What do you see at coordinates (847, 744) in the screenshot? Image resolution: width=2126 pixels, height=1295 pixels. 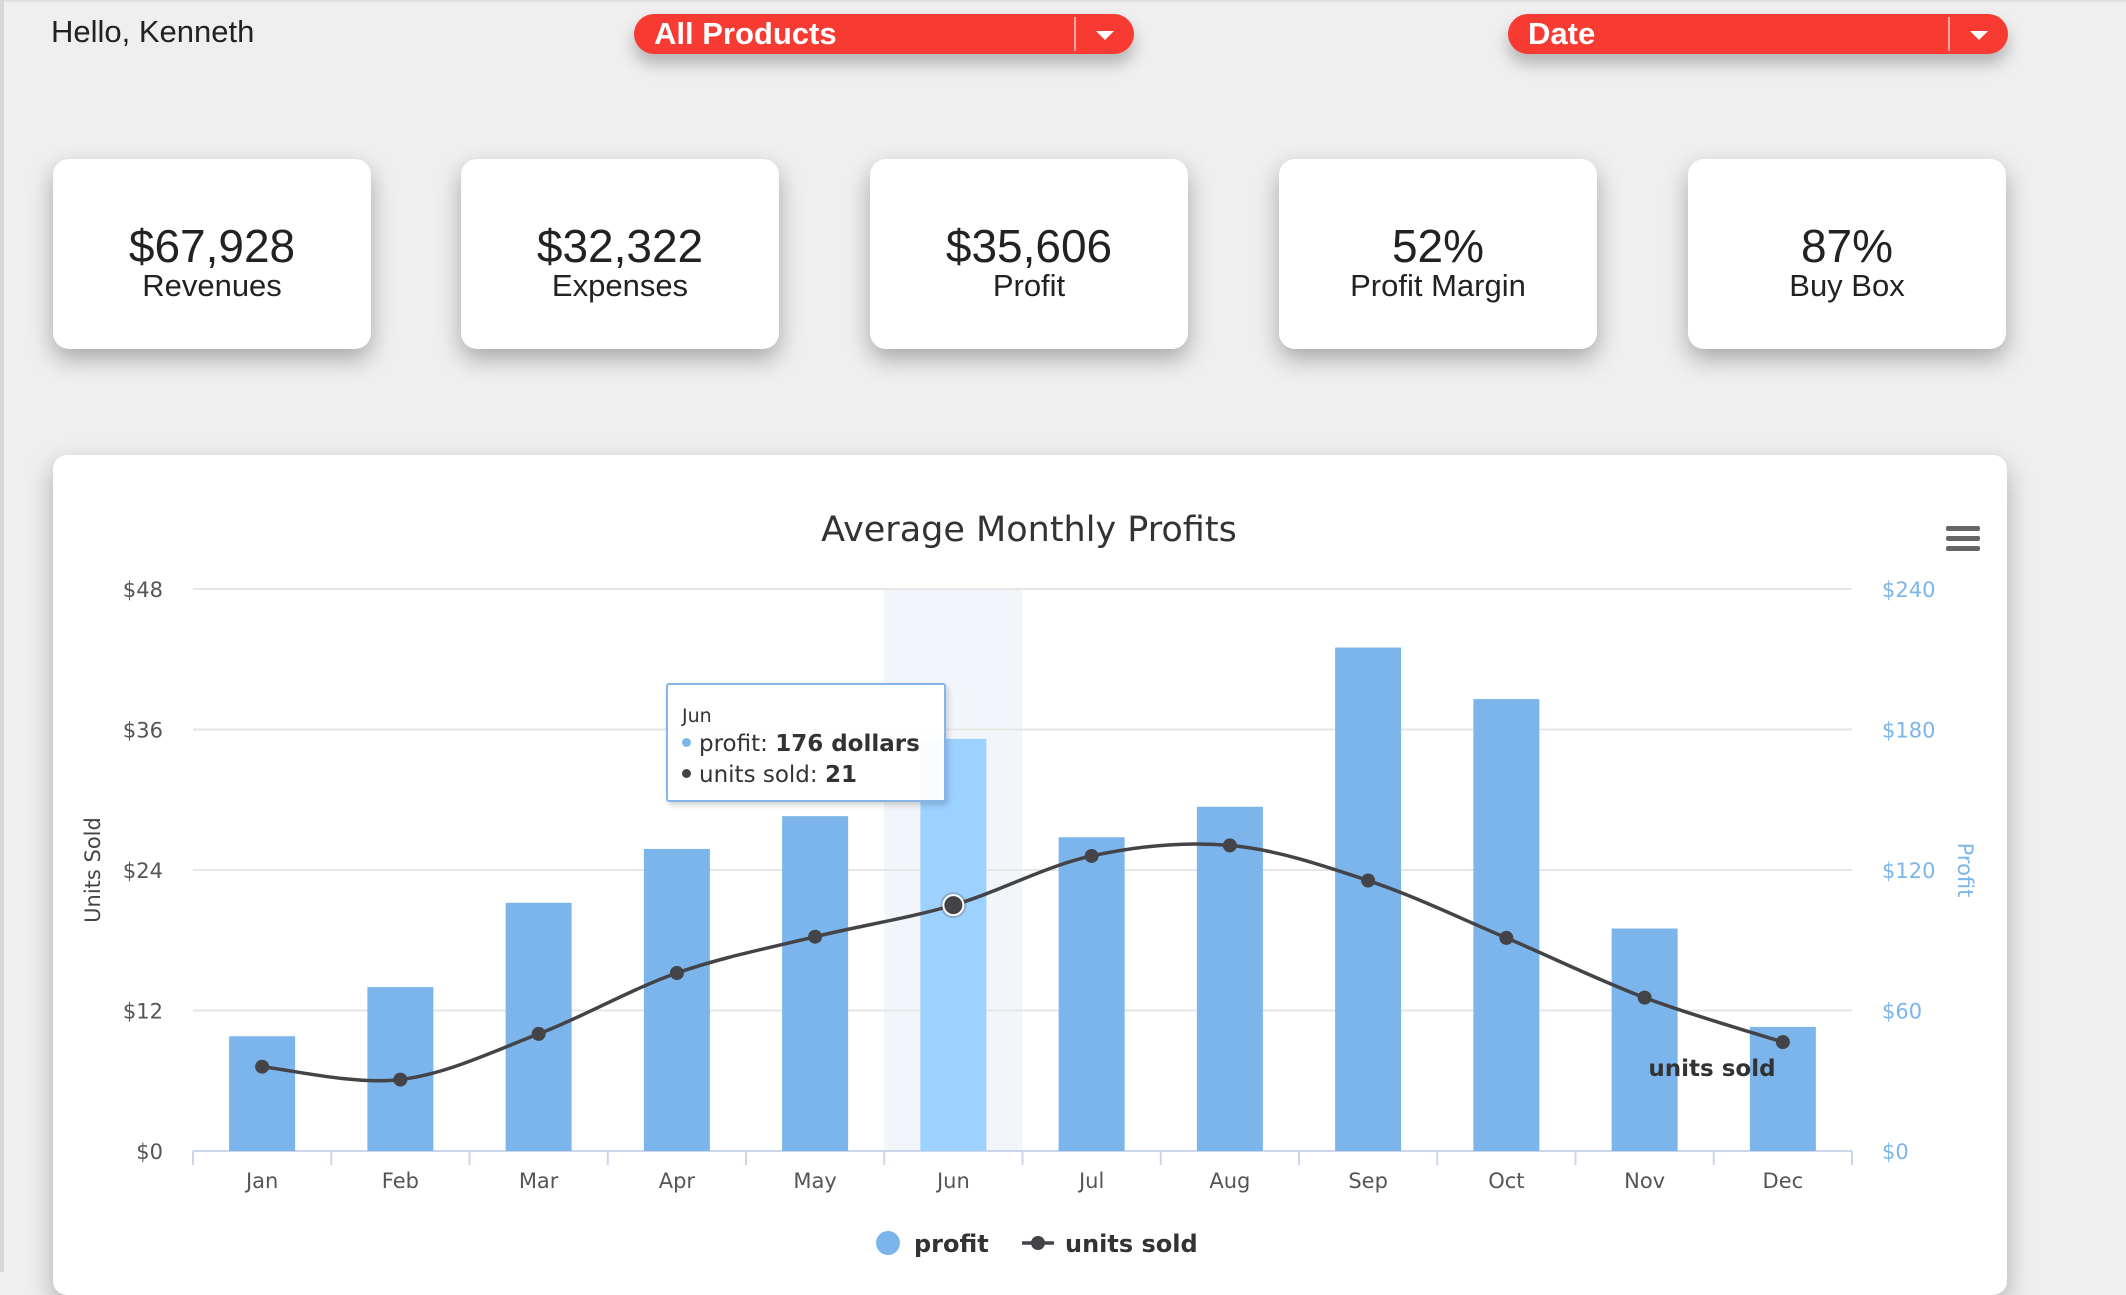 I see `tooltip-value: 176 dollars` at bounding box center [847, 744].